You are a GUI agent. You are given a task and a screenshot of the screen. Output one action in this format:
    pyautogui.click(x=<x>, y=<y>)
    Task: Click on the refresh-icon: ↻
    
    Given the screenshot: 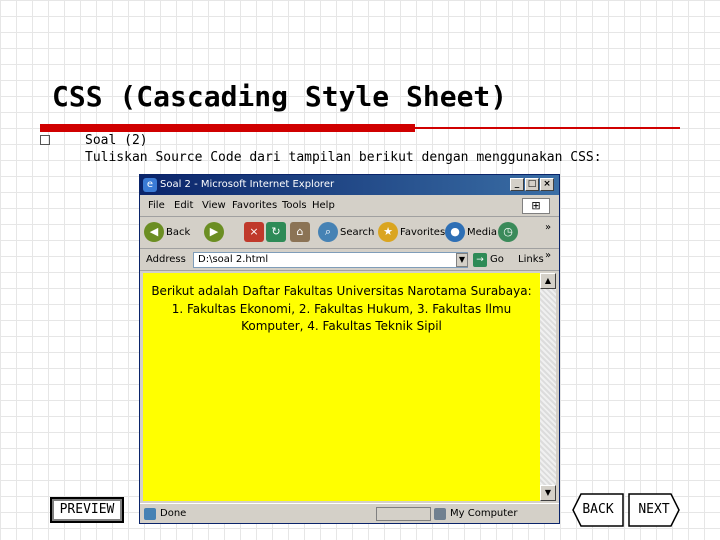 What is the action you would take?
    pyautogui.click(x=276, y=232)
    